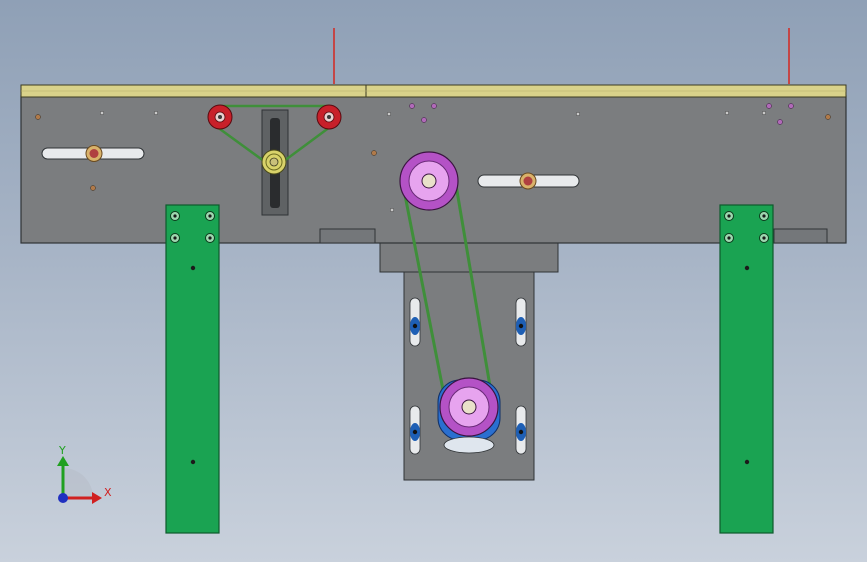  What do you see at coordinates (746, 369) in the screenshot?
I see `support-leg-right` at bounding box center [746, 369].